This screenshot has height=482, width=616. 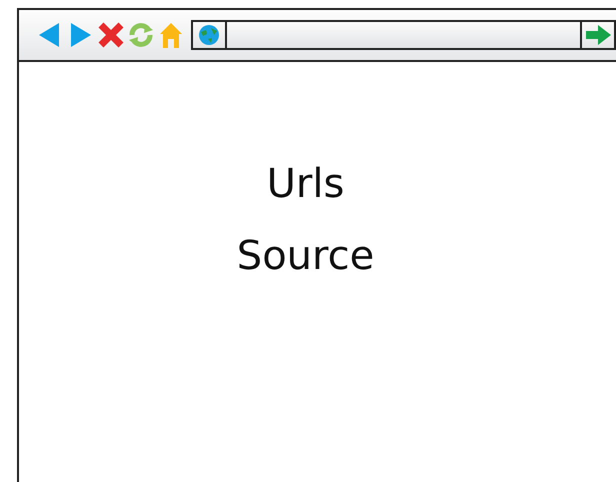 I want to click on heading-text: Urls, so click(x=305, y=184).